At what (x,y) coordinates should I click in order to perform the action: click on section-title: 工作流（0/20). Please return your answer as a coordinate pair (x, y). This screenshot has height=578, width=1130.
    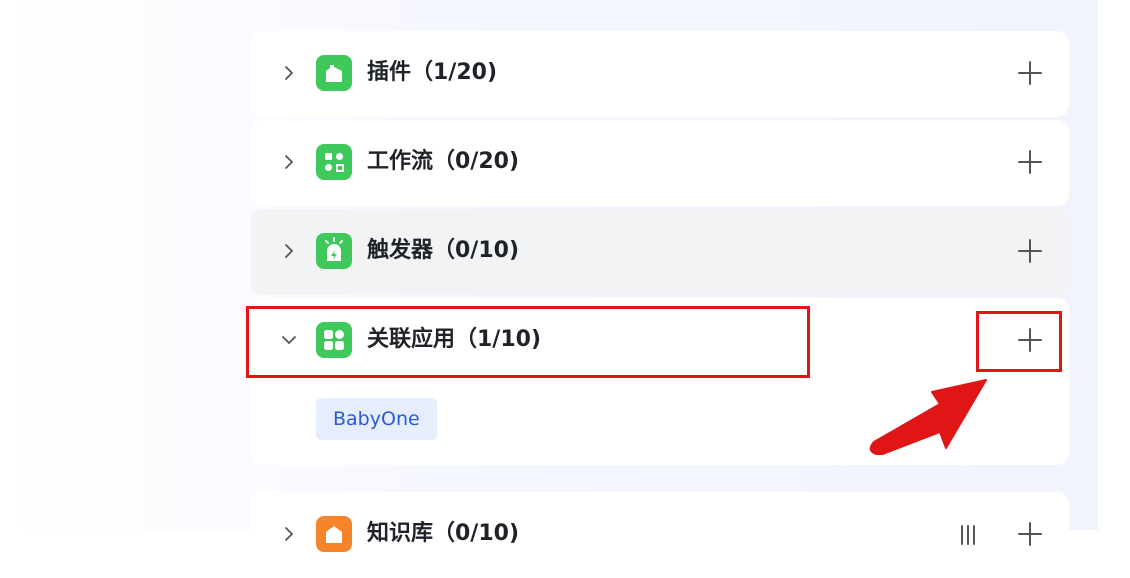
    Looking at the image, I should click on (443, 161).